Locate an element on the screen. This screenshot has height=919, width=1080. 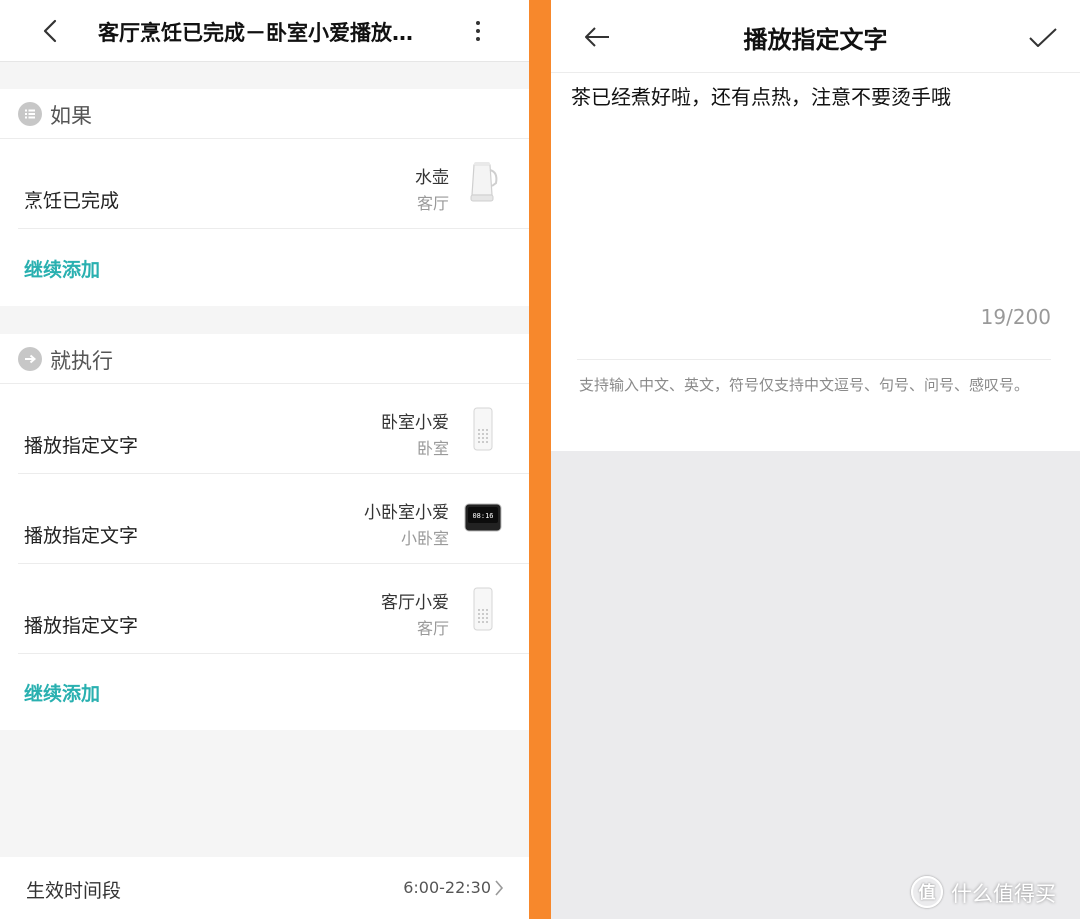
display-time-text: 08:16 is located at coordinates (482, 516).